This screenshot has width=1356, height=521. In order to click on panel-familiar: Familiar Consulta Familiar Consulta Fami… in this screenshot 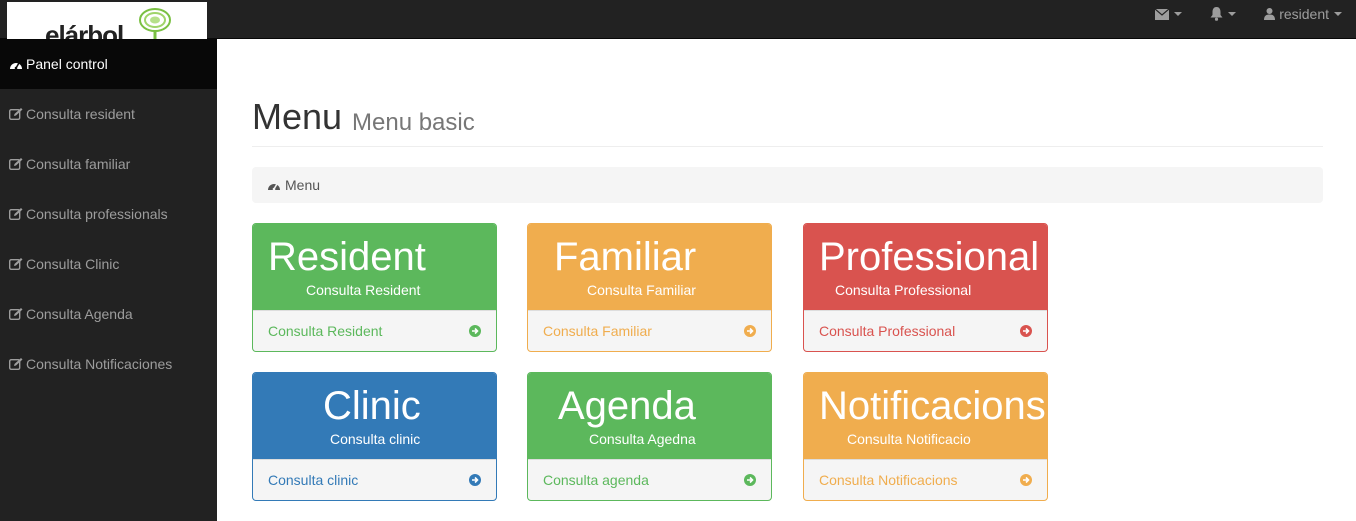, I will do `click(649, 287)`.